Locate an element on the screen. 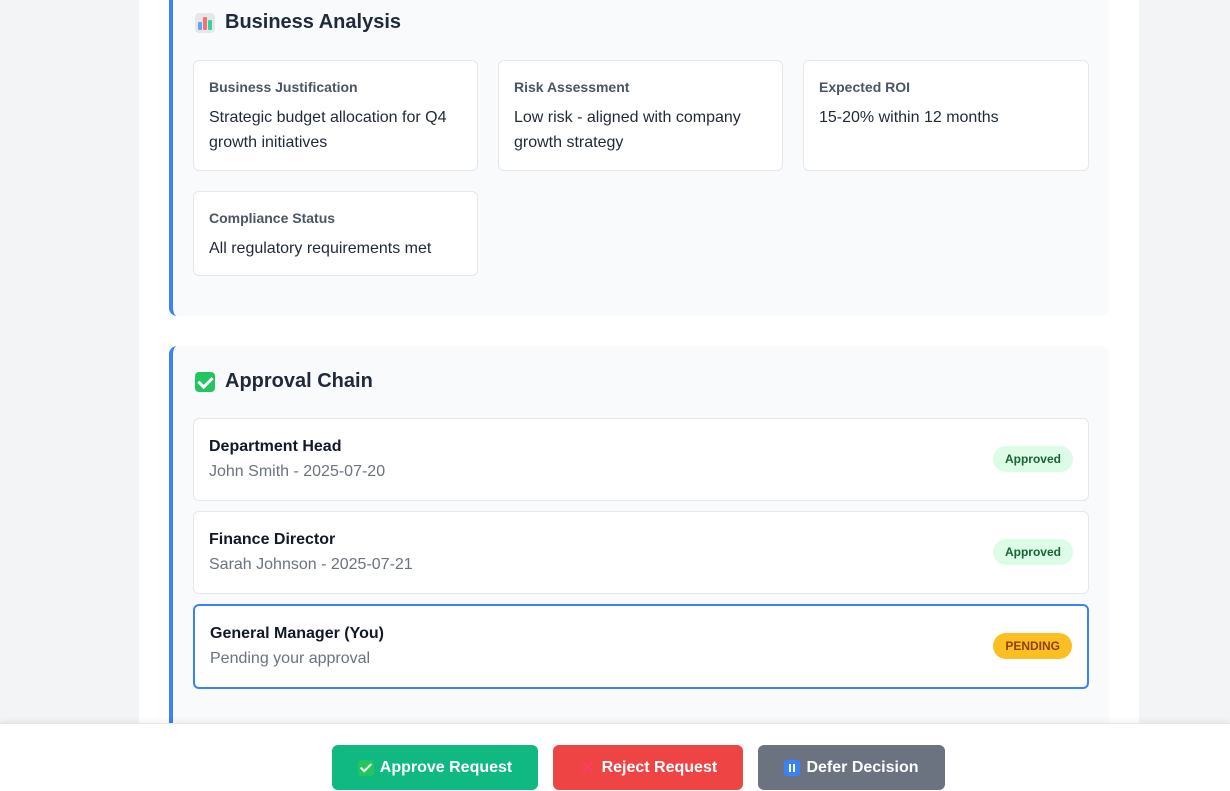  defer-decision-button: Defer Decision is located at coordinates (851, 767).